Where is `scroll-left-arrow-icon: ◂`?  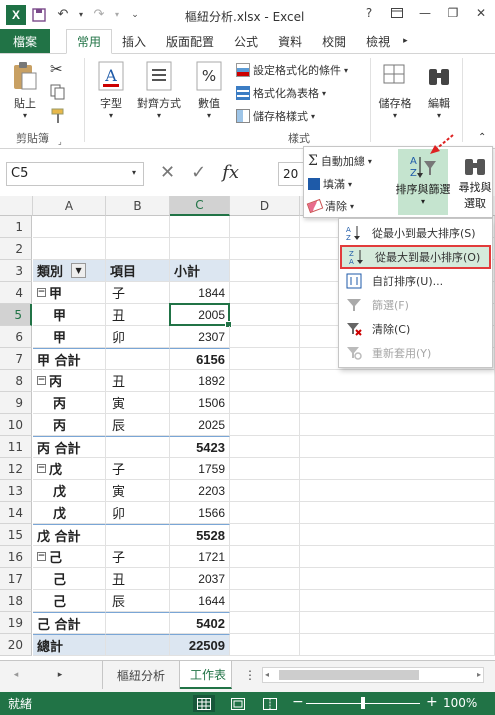
scroll-left-arrow-icon: ◂ is located at coordinates (267, 674).